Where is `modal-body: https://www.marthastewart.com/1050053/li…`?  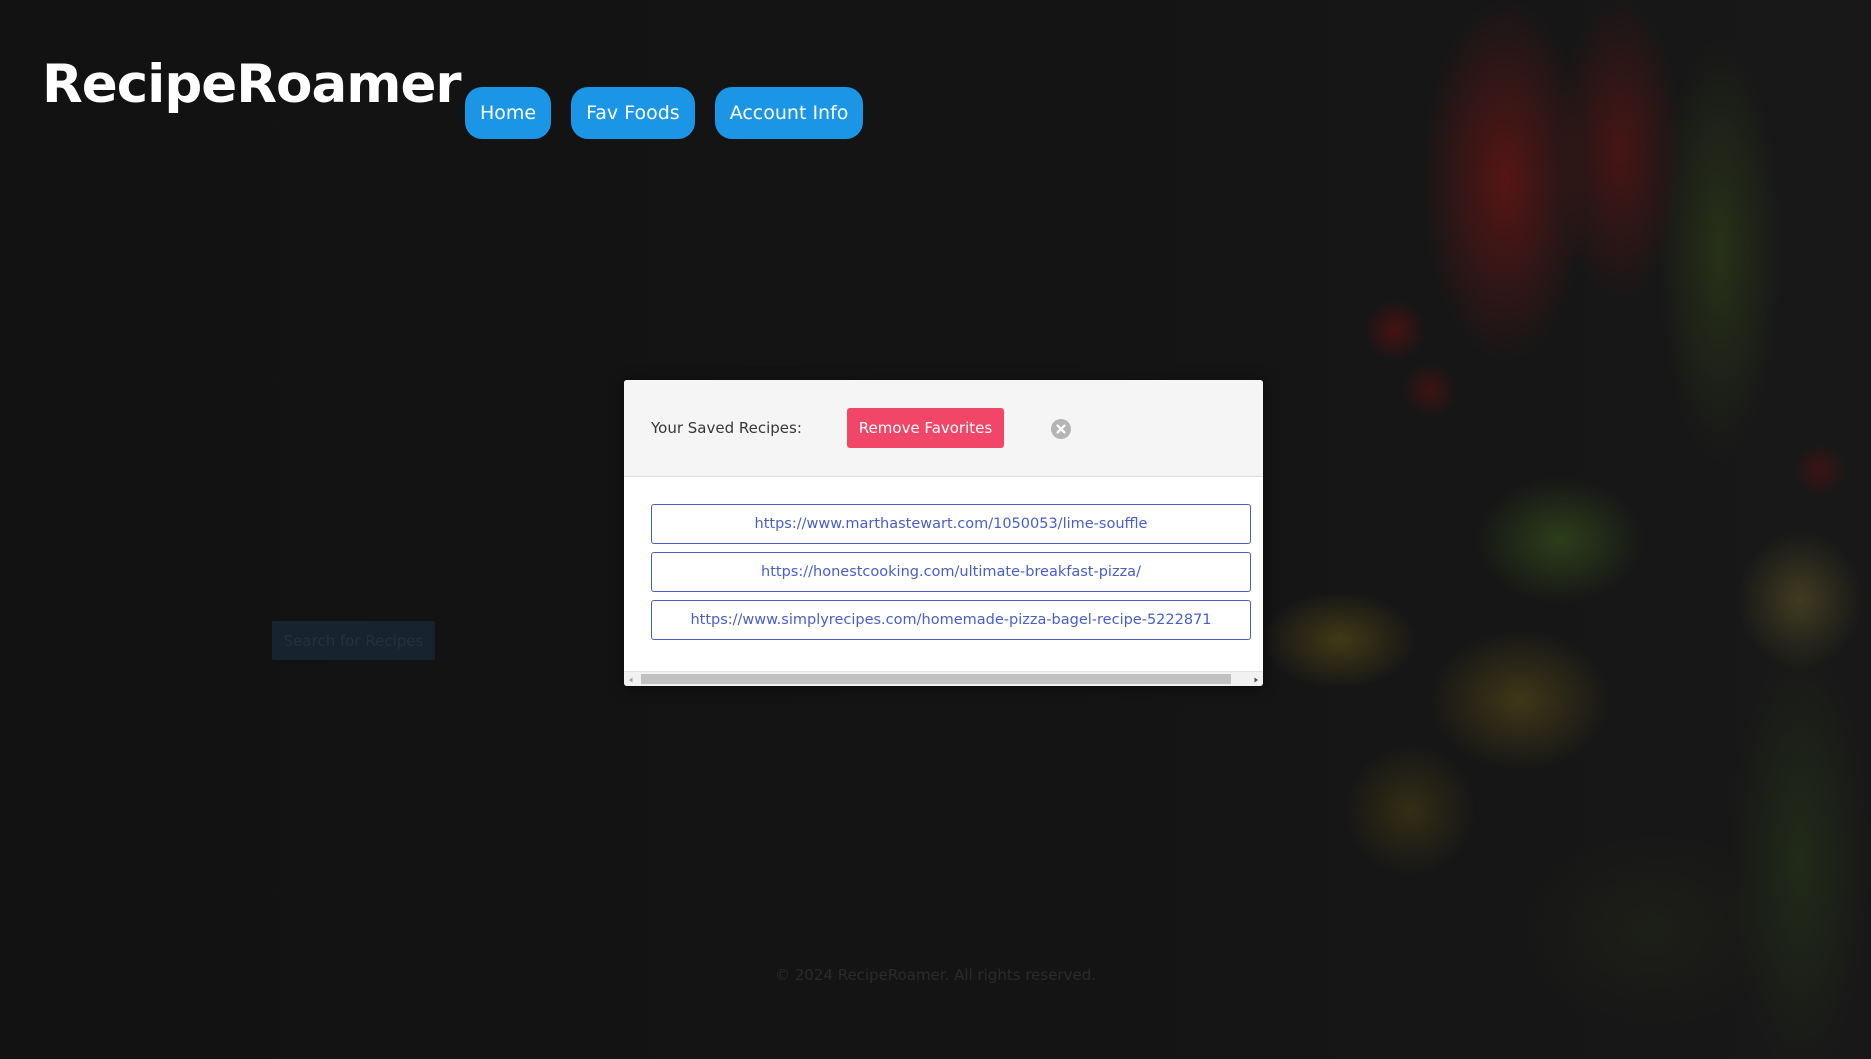
modal-body: https://www.marthastewart.com/1050053/li… is located at coordinates (943, 558).